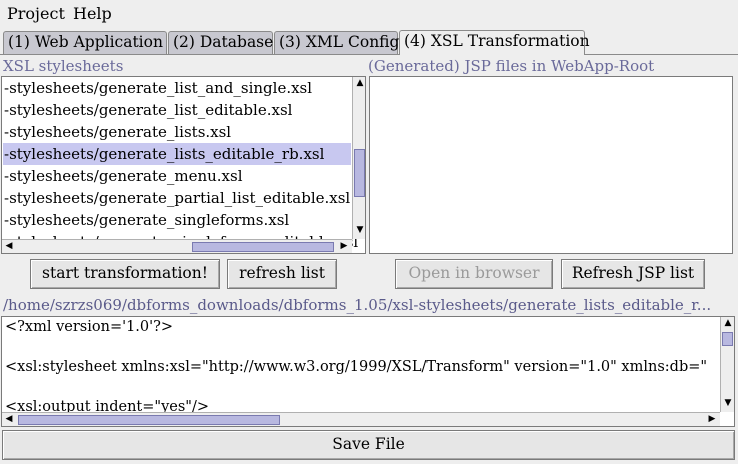  What do you see at coordinates (123, 176) in the screenshot?
I see `list-item: -stylesheets/generate_menu.xsl` at bounding box center [123, 176].